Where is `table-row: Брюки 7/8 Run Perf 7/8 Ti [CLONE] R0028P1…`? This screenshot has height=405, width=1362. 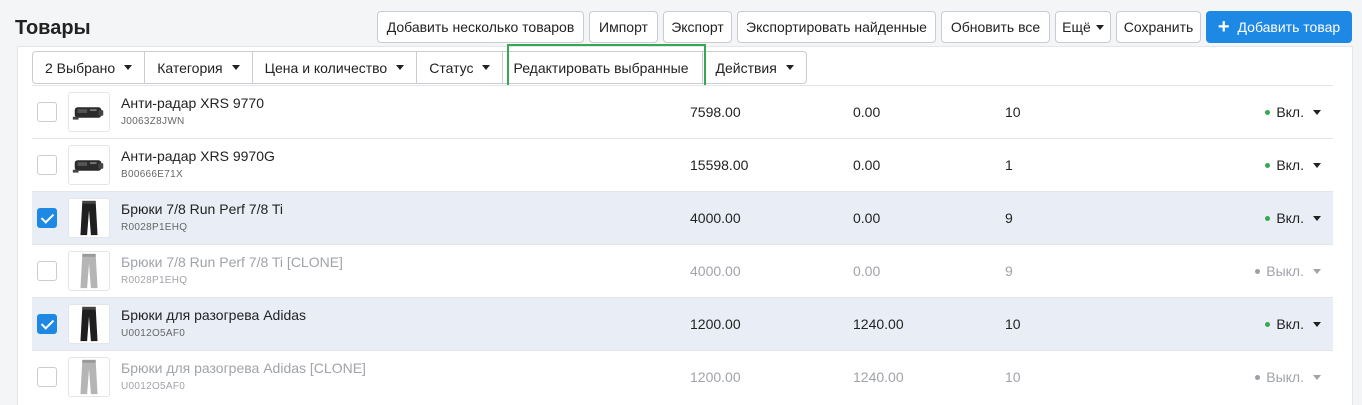
table-row: Брюки 7/8 Run Perf 7/8 Ti [CLONE] R0028P1… is located at coordinates (682, 270).